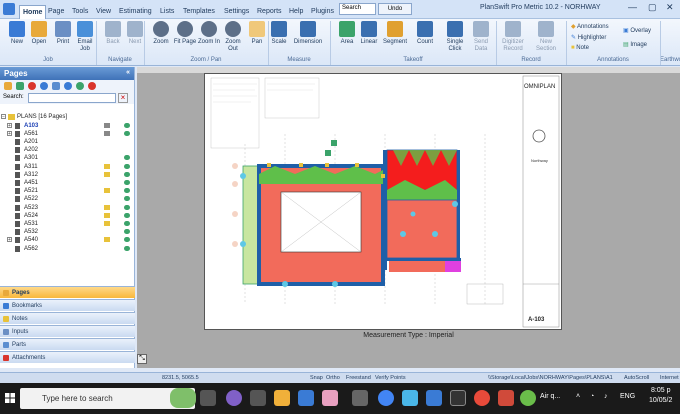  I want to click on add-icon, so click(20, 86).